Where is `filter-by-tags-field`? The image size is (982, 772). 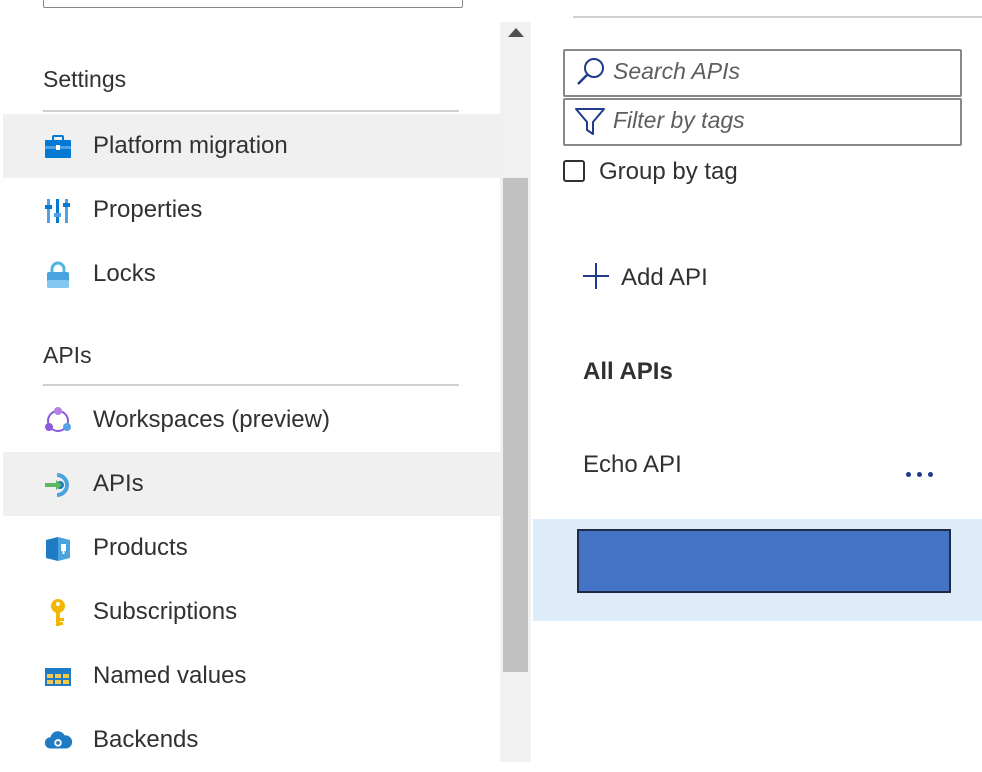 filter-by-tags-field is located at coordinates (762, 122).